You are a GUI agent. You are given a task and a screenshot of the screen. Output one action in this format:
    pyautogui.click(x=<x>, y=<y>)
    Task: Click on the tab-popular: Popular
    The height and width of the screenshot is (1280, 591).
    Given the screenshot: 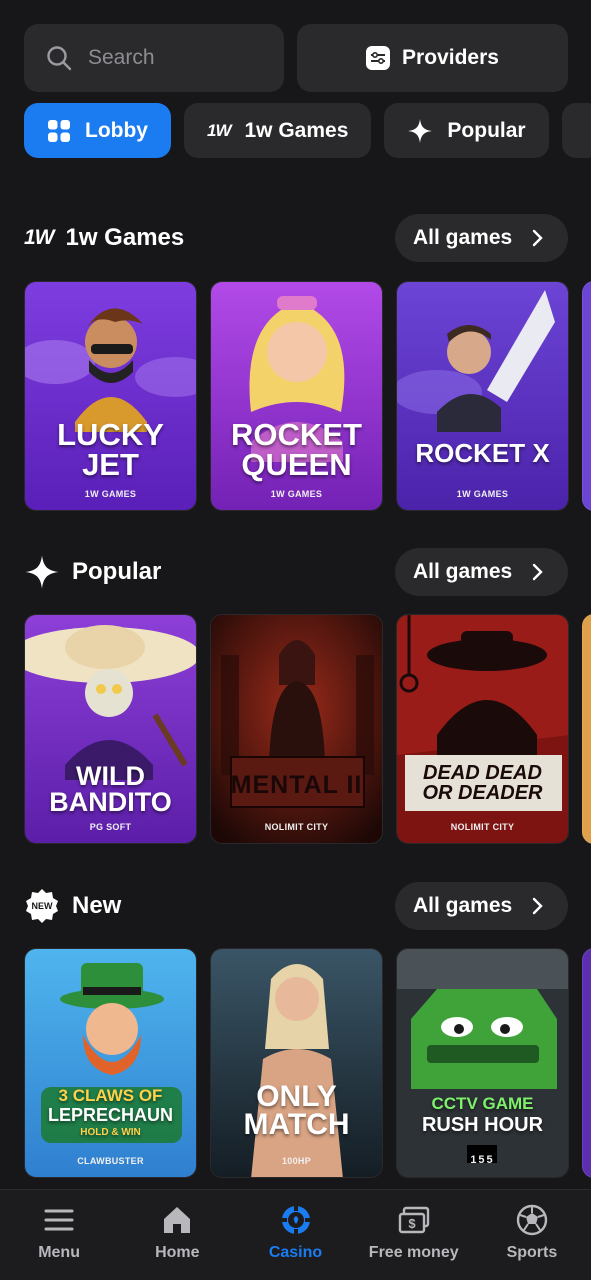 What is the action you would take?
    pyautogui.click(x=466, y=130)
    